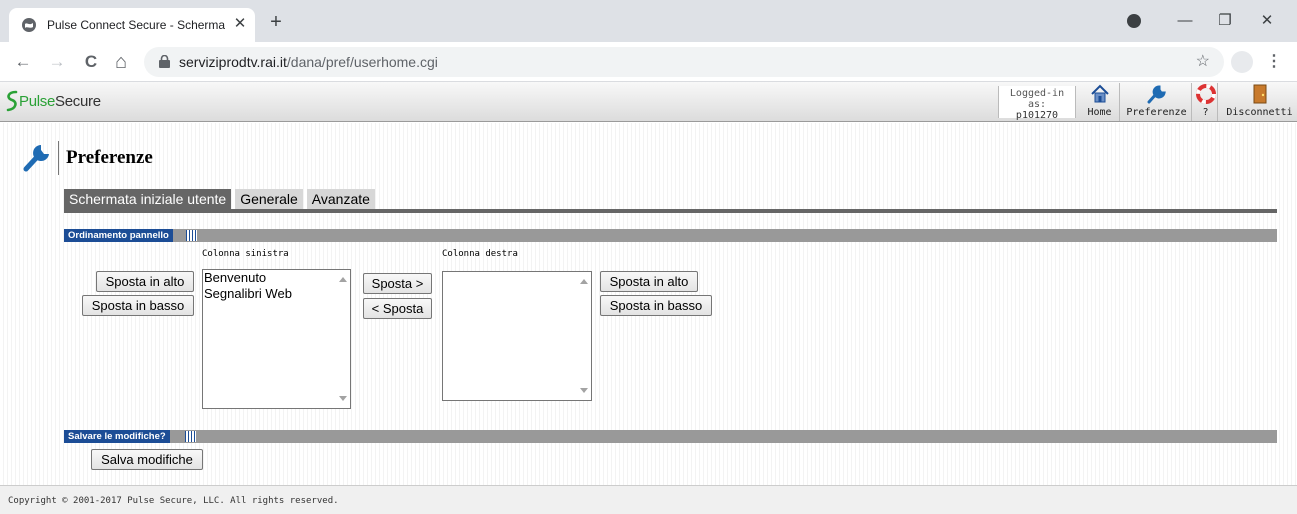 The image size is (1297, 514). I want to click on door-icon, so click(1259, 94).